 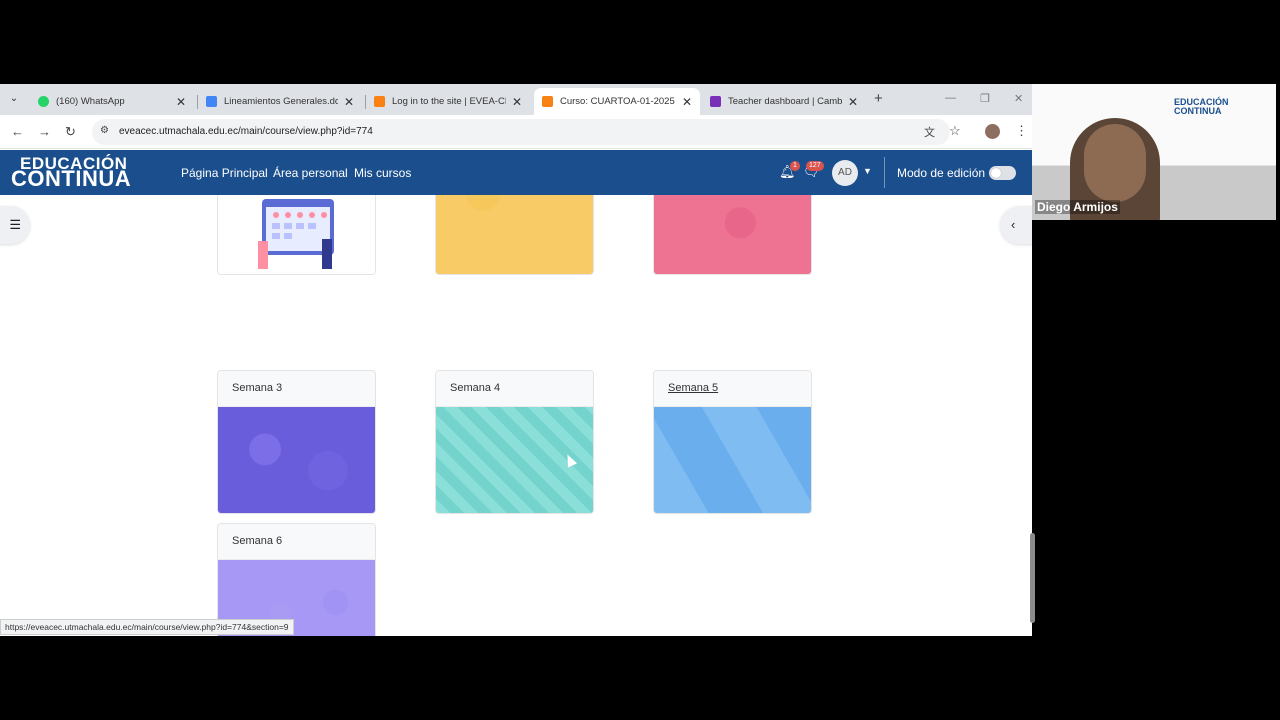 What do you see at coordinates (845, 173) in the screenshot?
I see `user-avatar: AD` at bounding box center [845, 173].